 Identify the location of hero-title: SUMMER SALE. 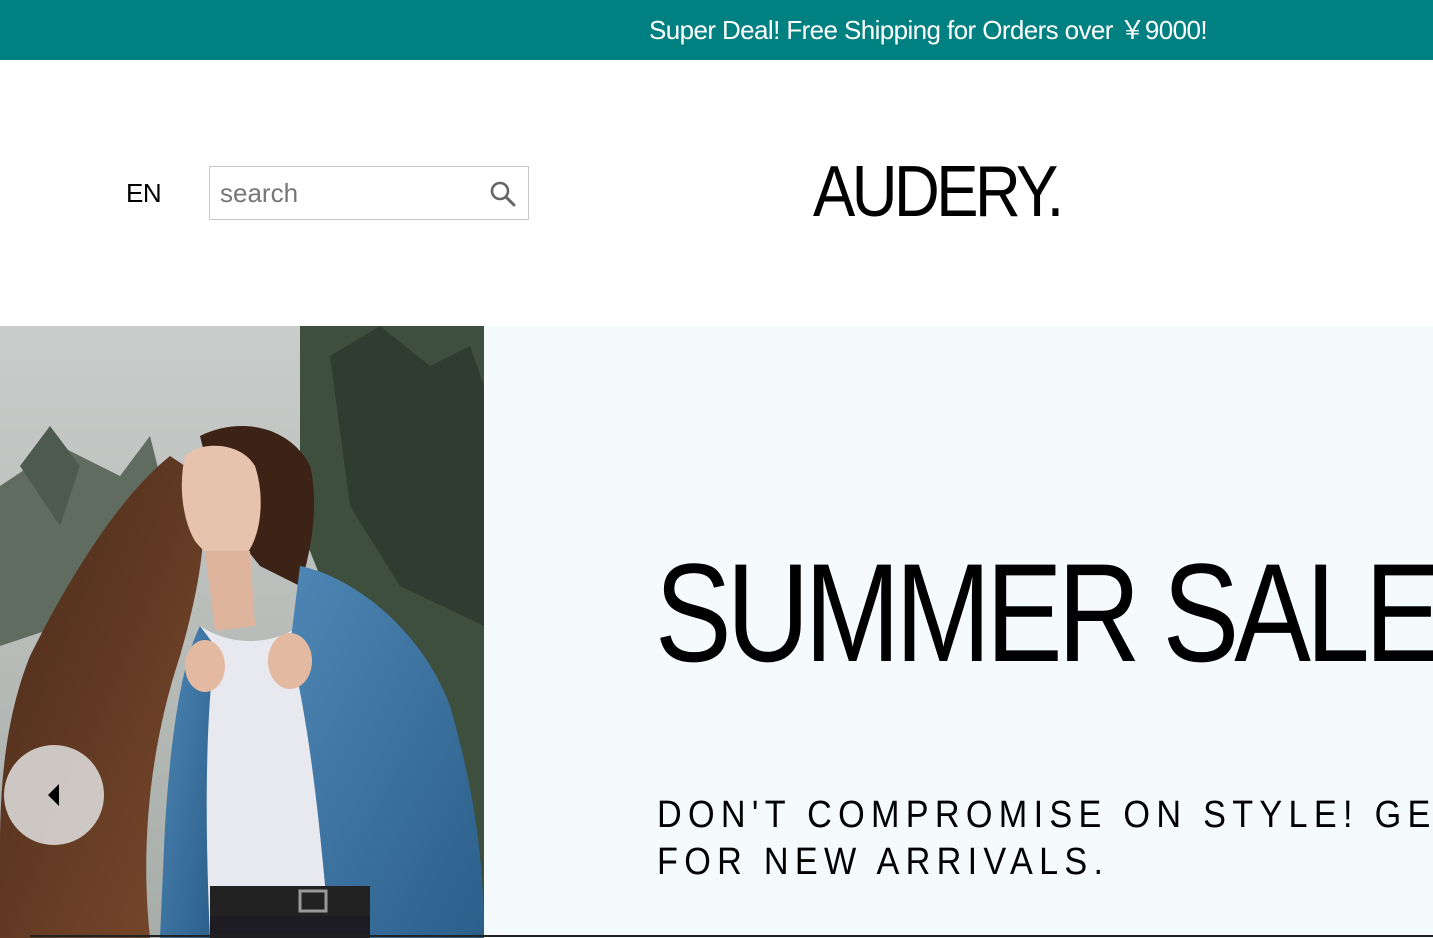
(1044, 612).